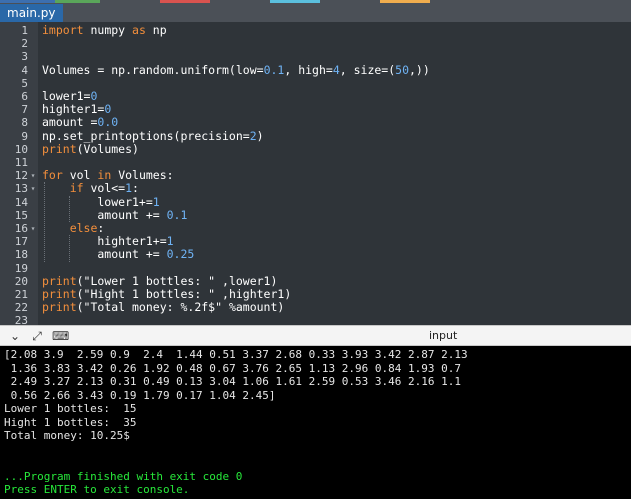 The width and height of the screenshot is (631, 499). I want to click on line-number: 23, so click(21, 319).